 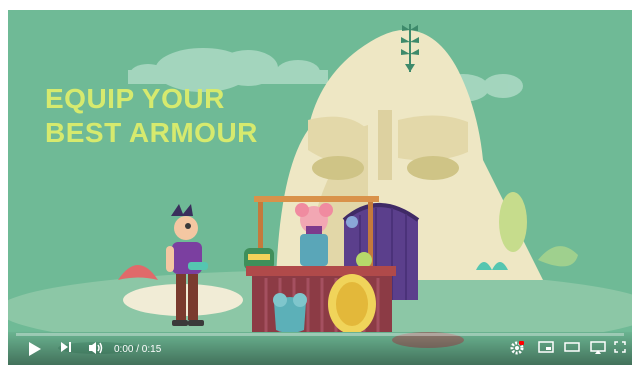 I want to click on fullscreen-button, so click(x=620, y=347).